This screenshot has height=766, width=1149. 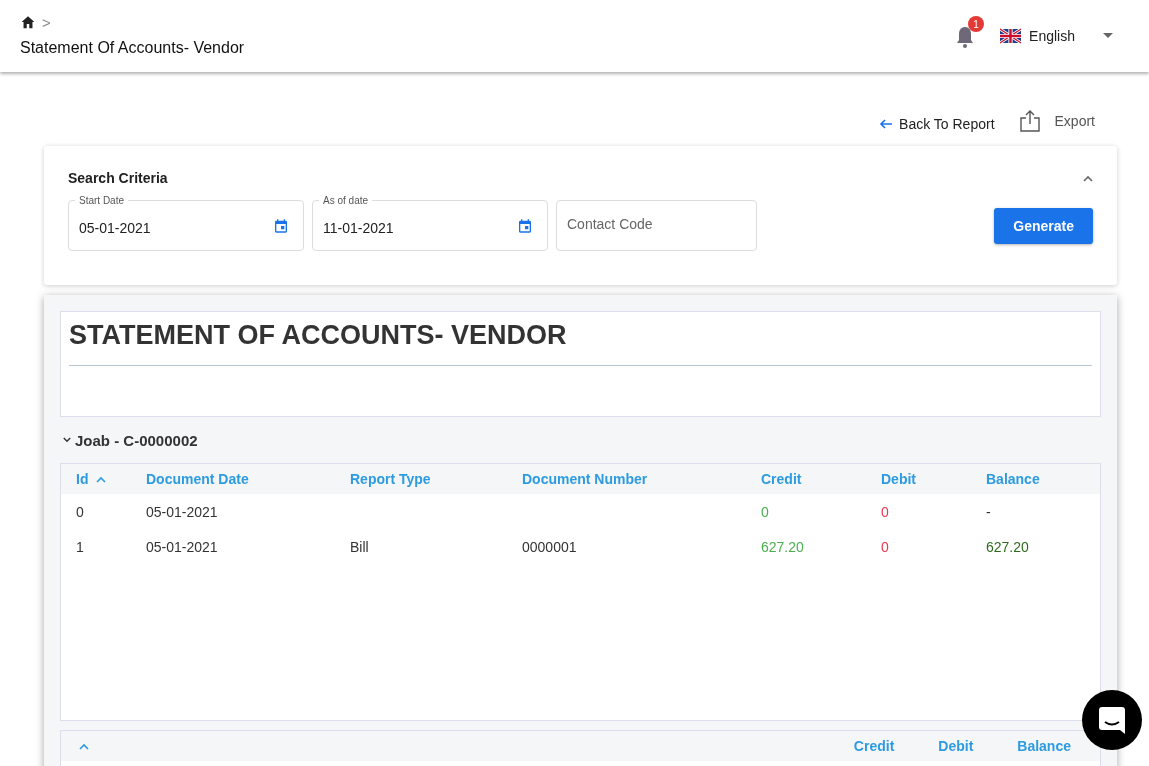 What do you see at coordinates (1056, 121) in the screenshot?
I see `export-button: Export` at bounding box center [1056, 121].